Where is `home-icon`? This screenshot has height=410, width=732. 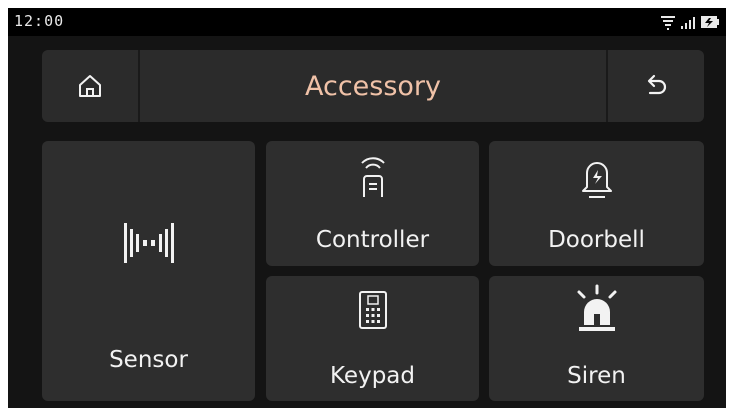
home-icon is located at coordinates (90, 86).